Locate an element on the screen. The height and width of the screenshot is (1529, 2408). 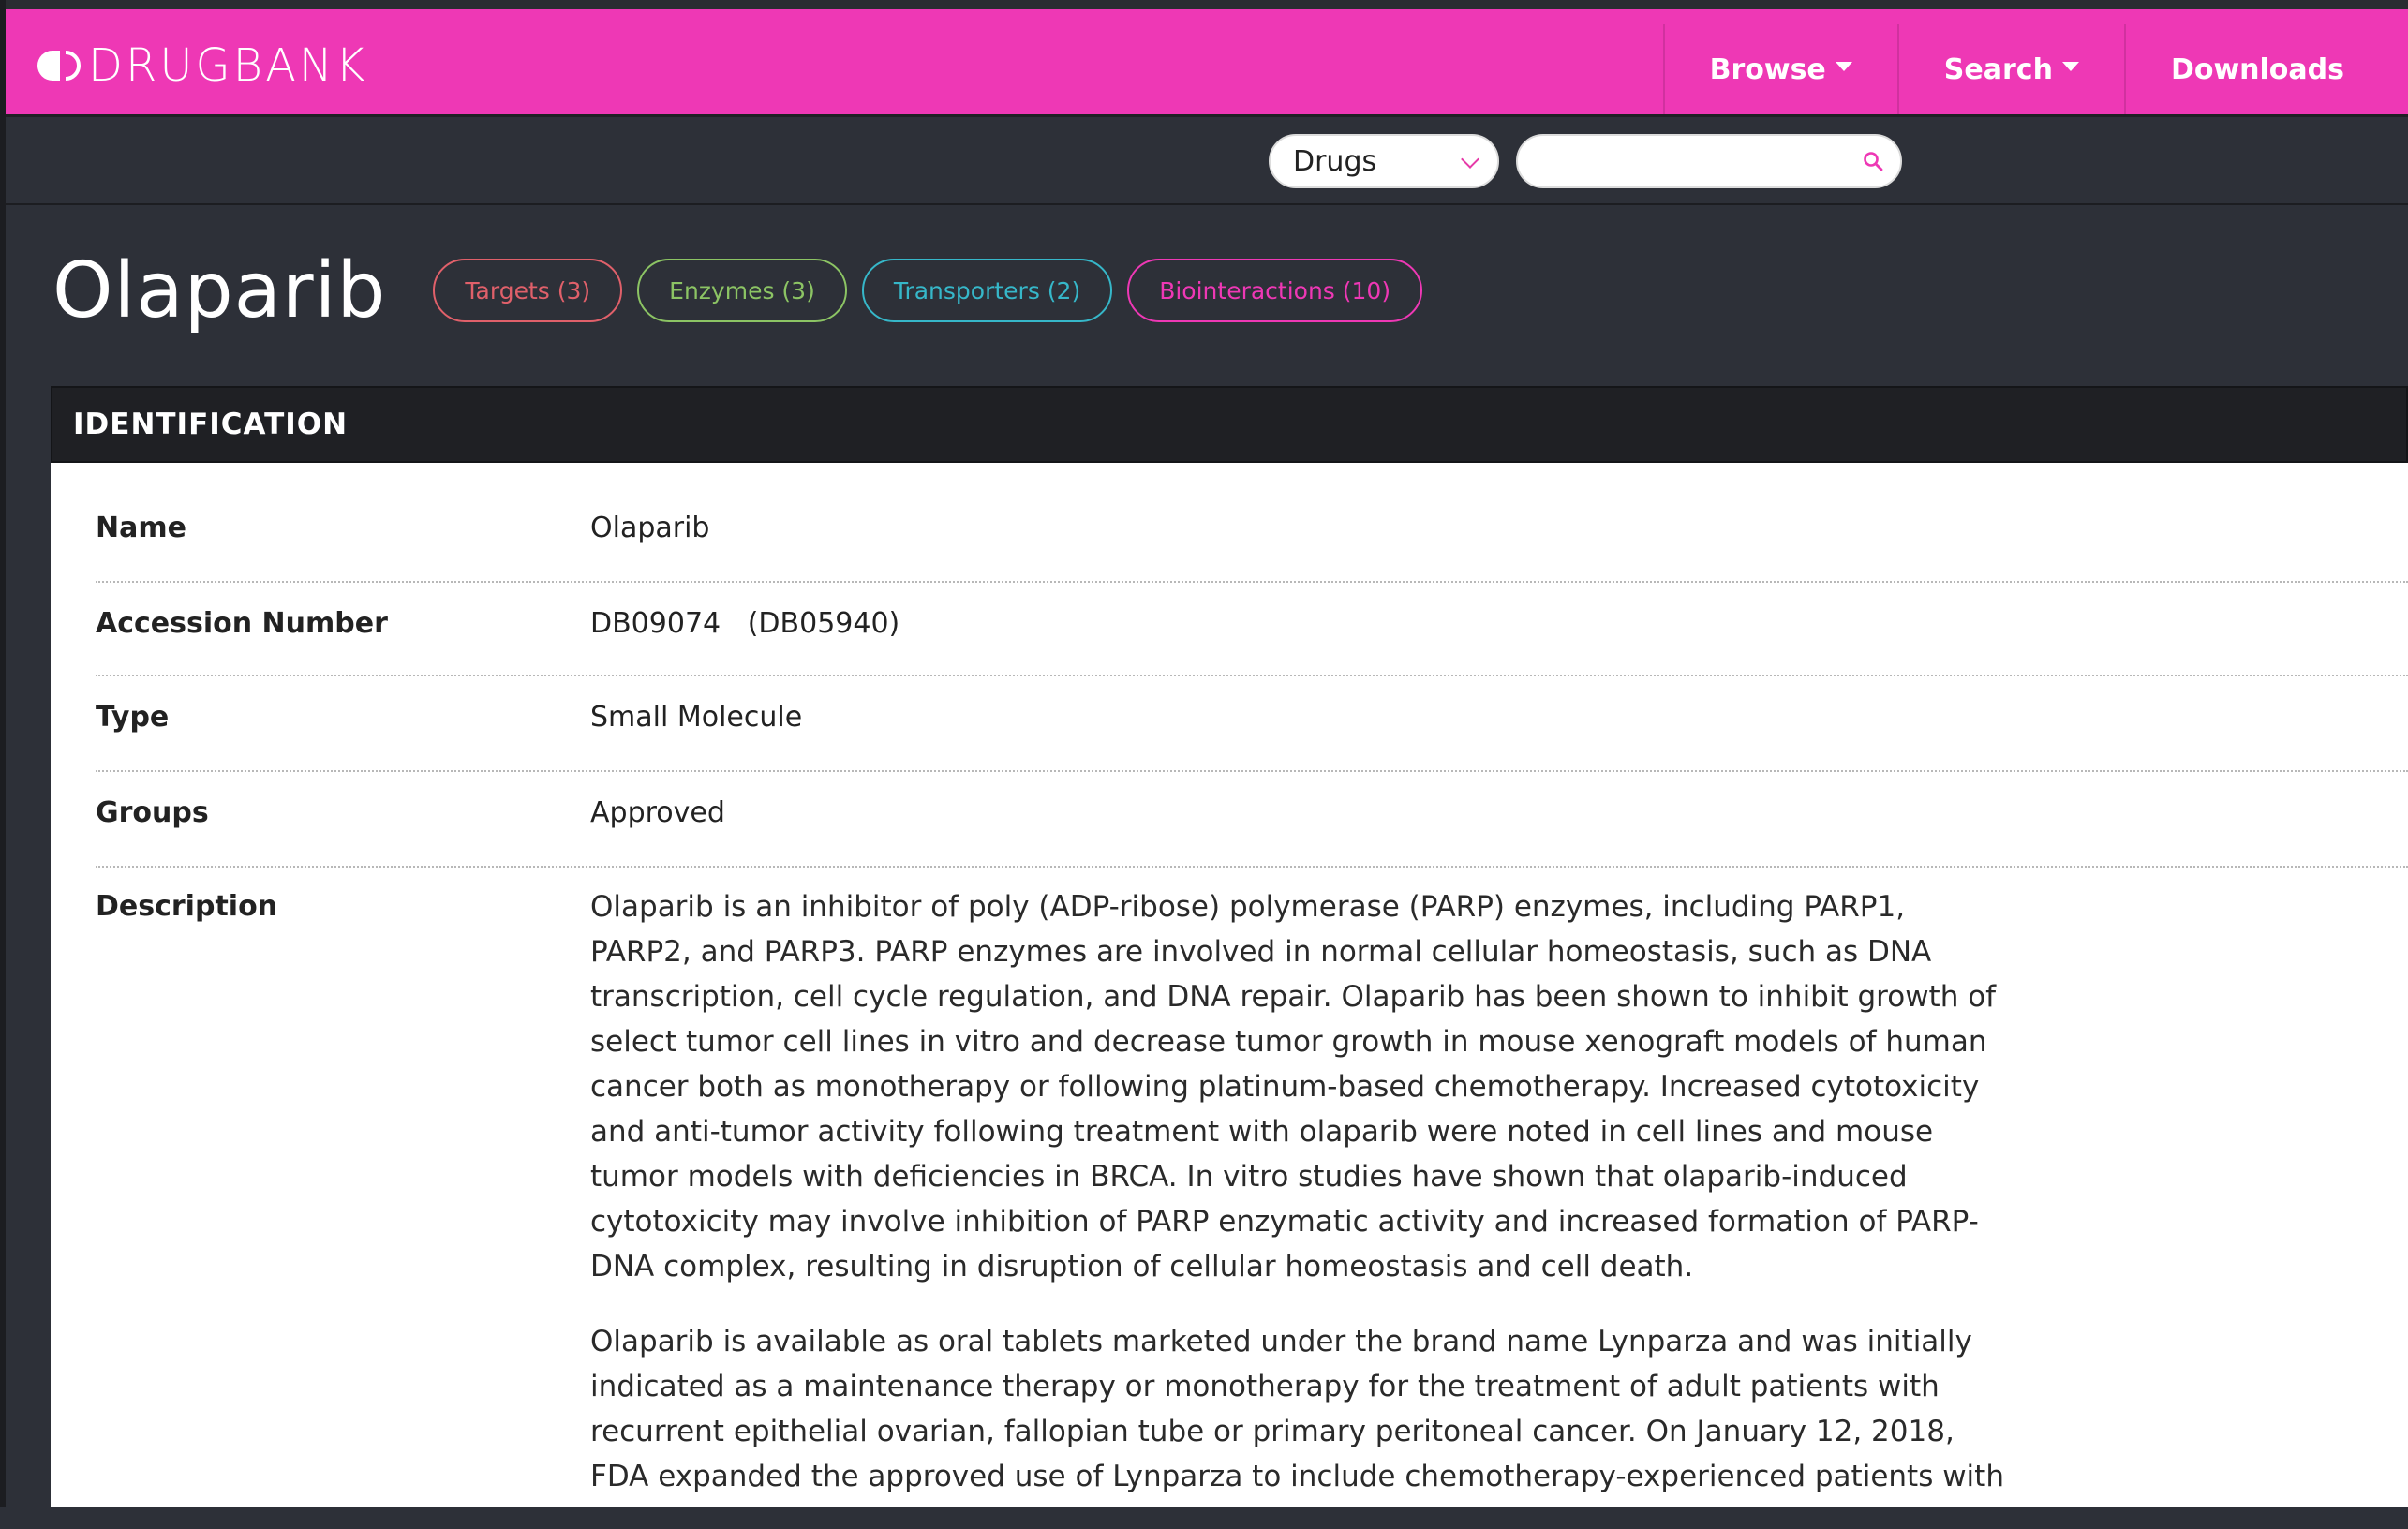
field-value: DB09074 (DB05940) is located at coordinates (745, 623).